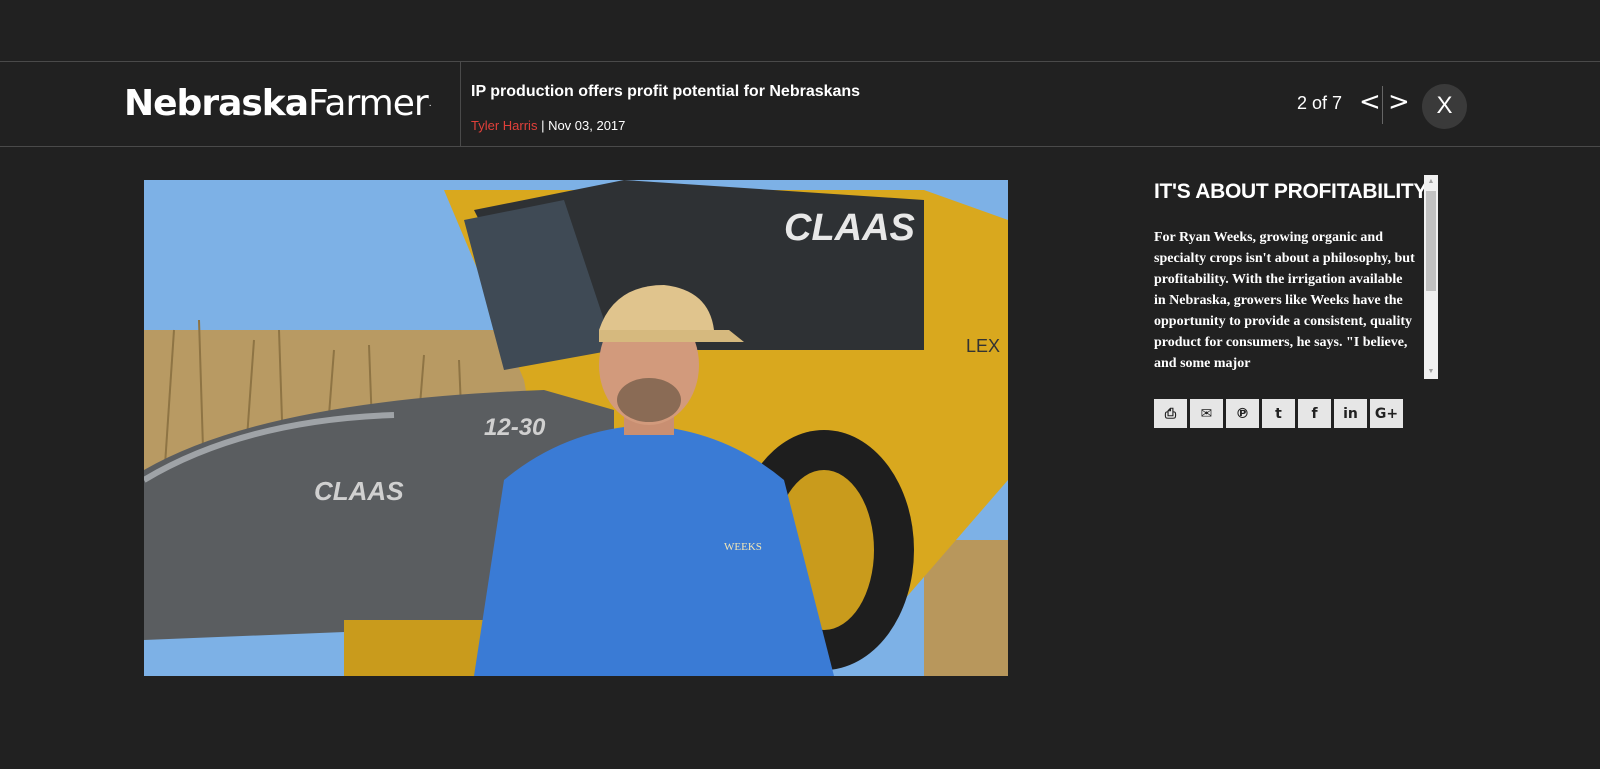 Image resolution: width=1600 pixels, height=769 pixels. I want to click on model-text: LEX, so click(983, 346).